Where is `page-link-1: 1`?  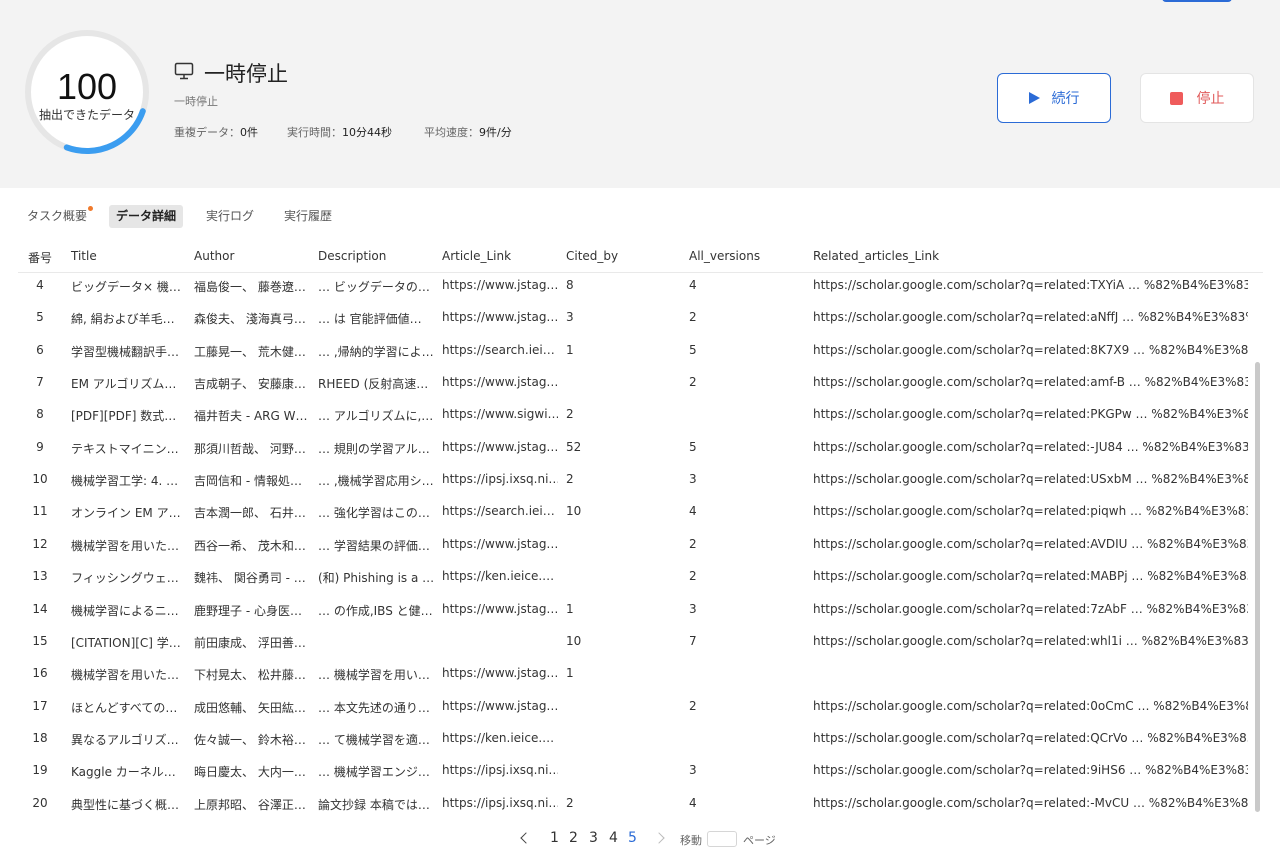
page-link-1: 1 is located at coordinates (554, 838).